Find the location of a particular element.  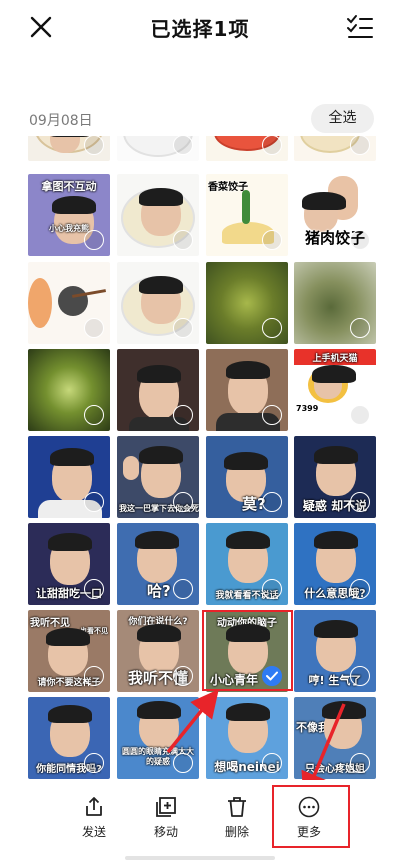

photo-thumbnail: 哈? is located at coordinates (158, 564).